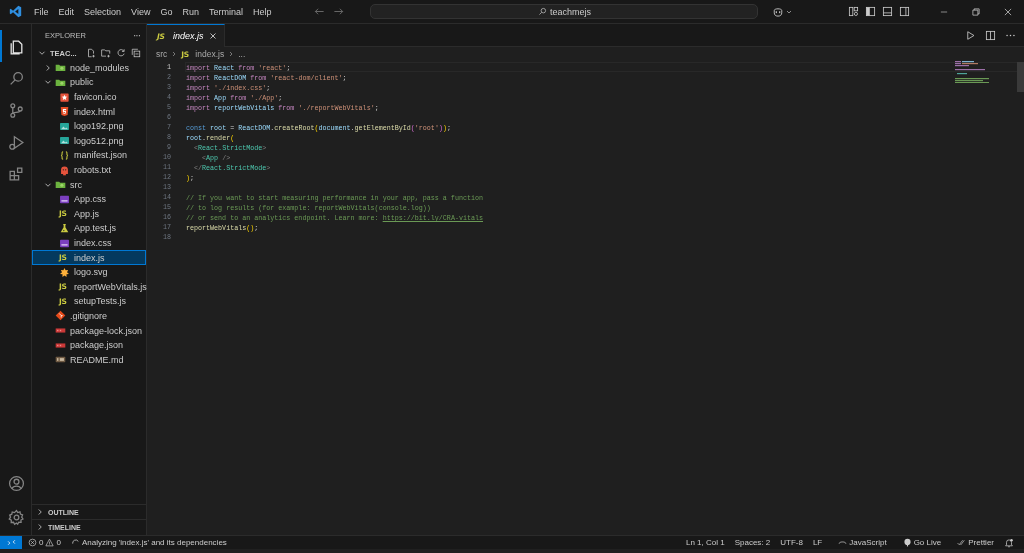  What do you see at coordinates (975, 542) in the screenshot?
I see `prettier-button: Prettier` at bounding box center [975, 542].